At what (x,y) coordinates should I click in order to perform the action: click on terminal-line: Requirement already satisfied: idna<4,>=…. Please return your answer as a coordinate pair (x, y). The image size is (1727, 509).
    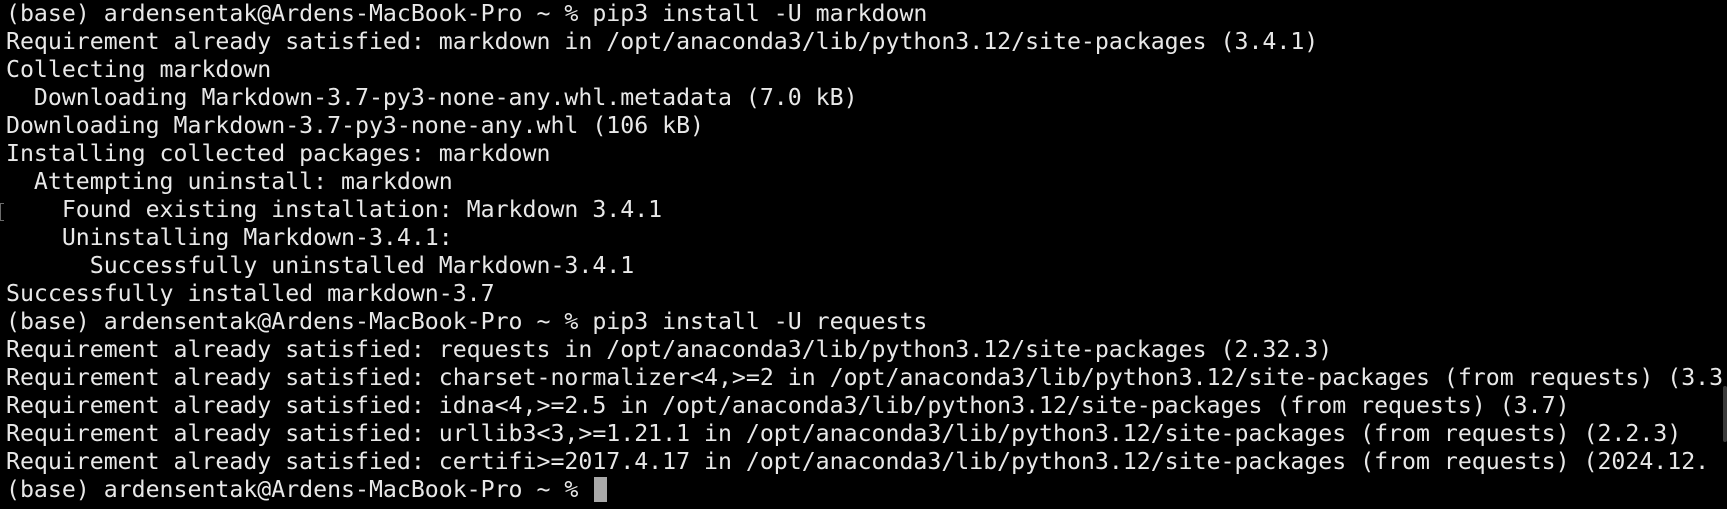
    Looking at the image, I should click on (788, 405).